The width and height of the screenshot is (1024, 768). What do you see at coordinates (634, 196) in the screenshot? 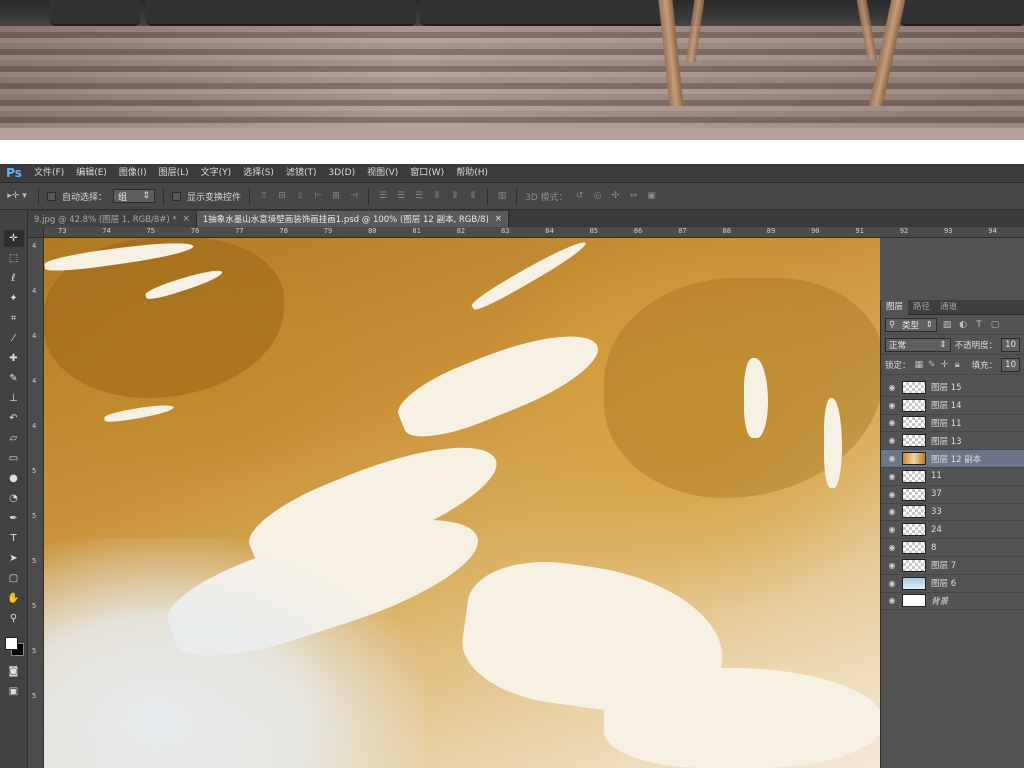
I see `3d-slide-icon: ⇔` at bounding box center [634, 196].